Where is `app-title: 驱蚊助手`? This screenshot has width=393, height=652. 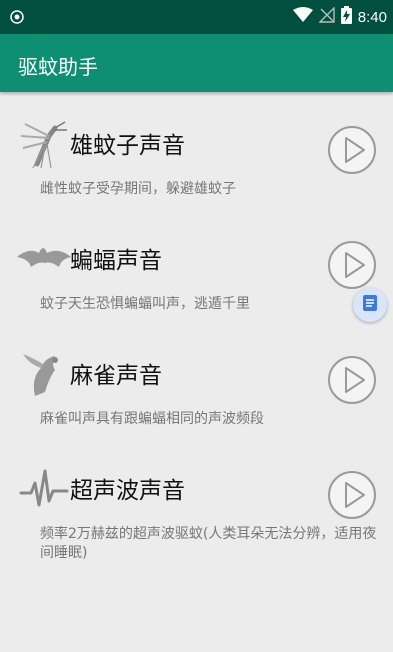
app-title: 驱蚊助手 is located at coordinates (58, 67).